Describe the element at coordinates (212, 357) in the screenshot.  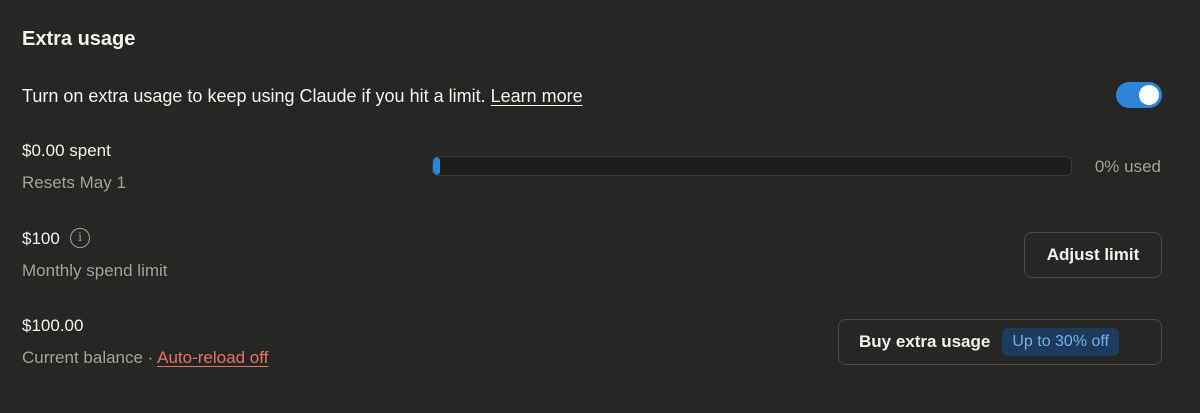
I see `auto-reload-link: Auto-reload off` at that location.